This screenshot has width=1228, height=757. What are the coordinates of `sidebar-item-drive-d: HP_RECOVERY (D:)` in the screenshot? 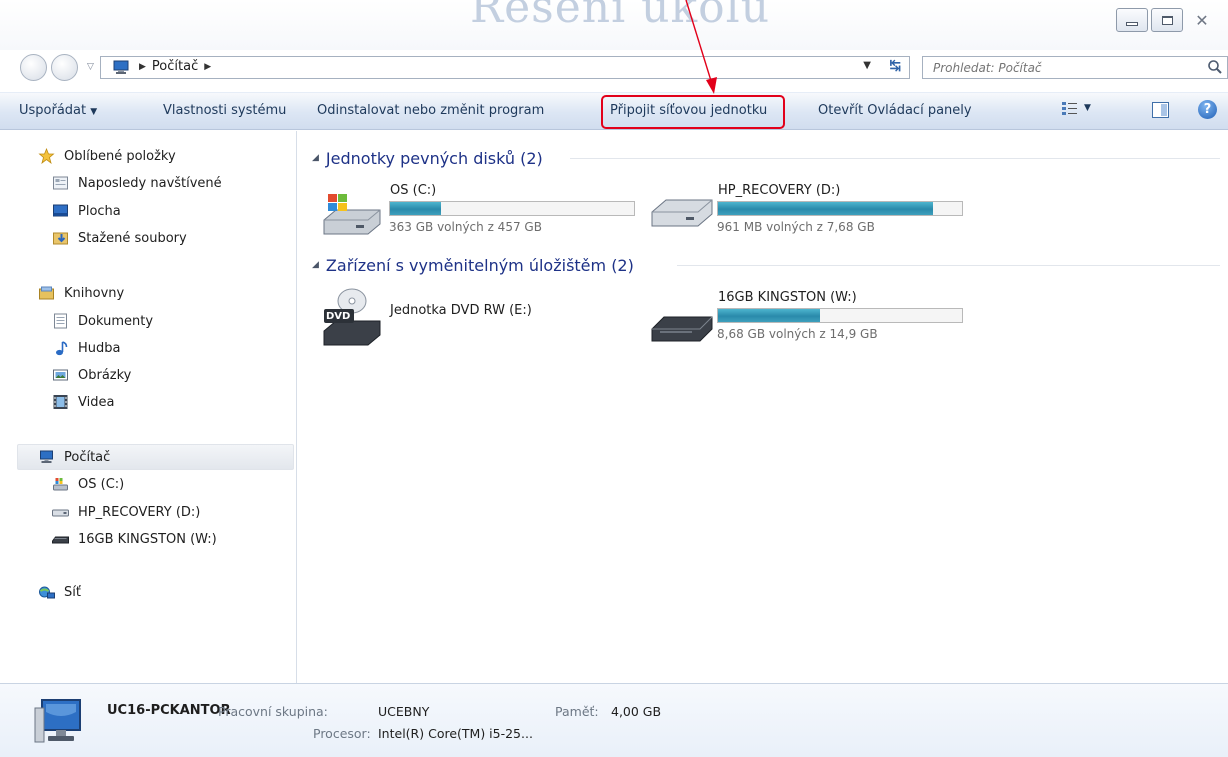 It's located at (147, 512).